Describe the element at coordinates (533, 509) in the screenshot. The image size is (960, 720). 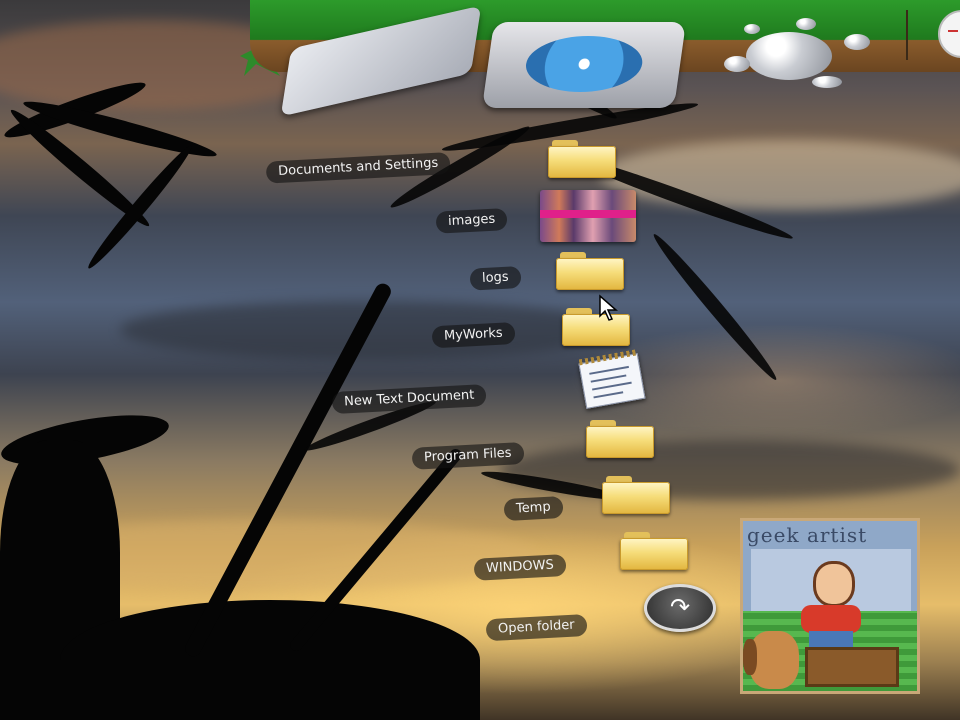
I see `stack-label-temp: Temp` at that location.